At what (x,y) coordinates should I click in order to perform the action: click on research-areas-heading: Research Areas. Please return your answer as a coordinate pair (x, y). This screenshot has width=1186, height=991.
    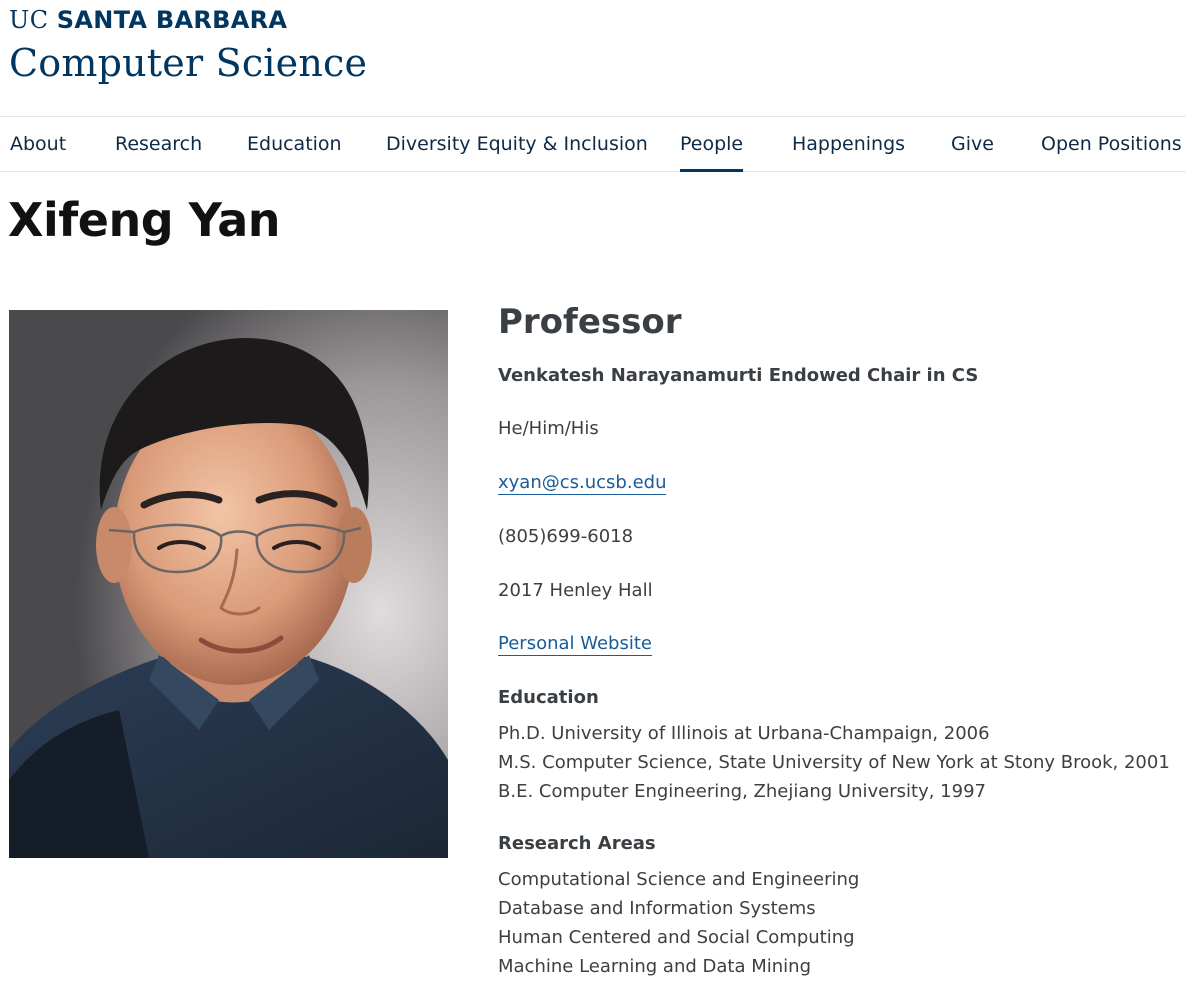
    Looking at the image, I should click on (577, 843).